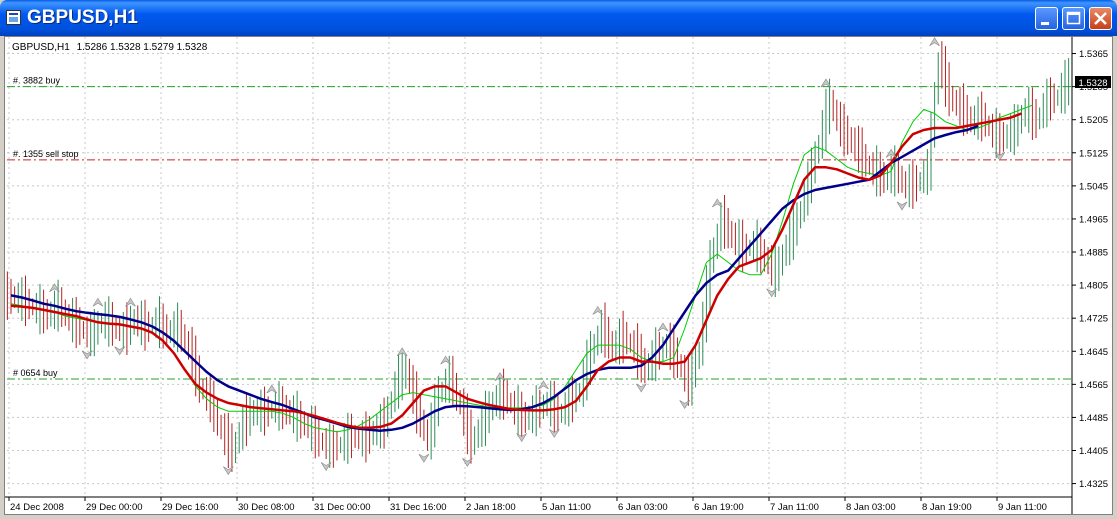  What do you see at coordinates (266, 507) in the screenshot?
I see `x-tick-label: 30 Dec 08:00` at bounding box center [266, 507].